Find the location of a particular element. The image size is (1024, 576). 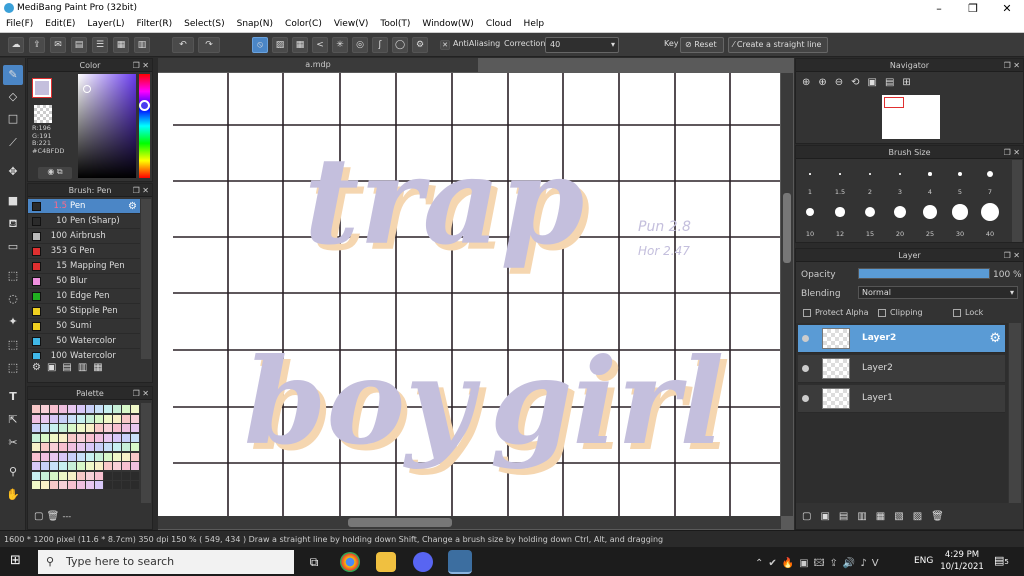

bucket-tool-icon: ⛾ is located at coordinates (13, 224).